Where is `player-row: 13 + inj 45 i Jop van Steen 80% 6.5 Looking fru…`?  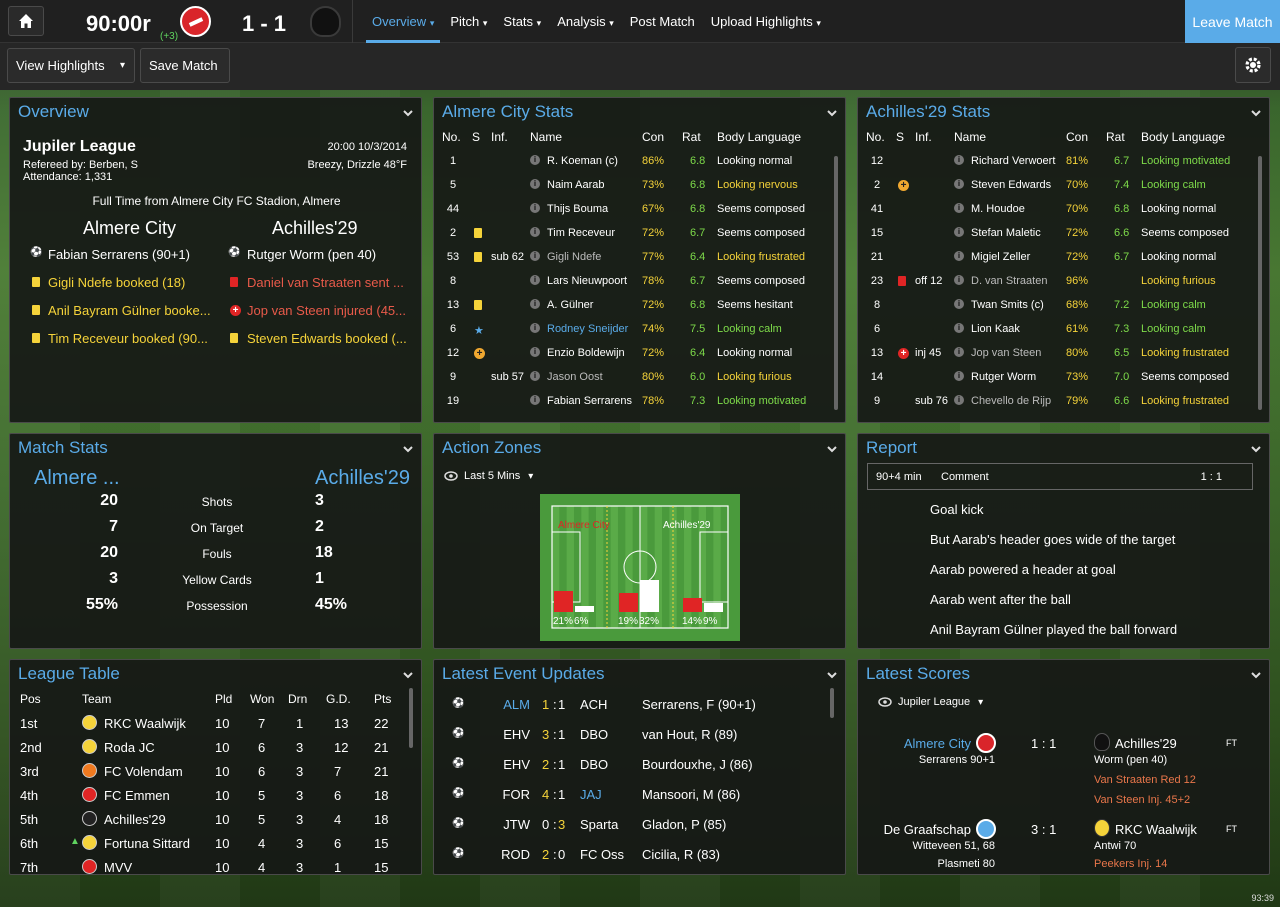 player-row: 13 + inj 45 i Jop van Steen 80% 6.5 Looking fru… is located at coordinates (1057, 353).